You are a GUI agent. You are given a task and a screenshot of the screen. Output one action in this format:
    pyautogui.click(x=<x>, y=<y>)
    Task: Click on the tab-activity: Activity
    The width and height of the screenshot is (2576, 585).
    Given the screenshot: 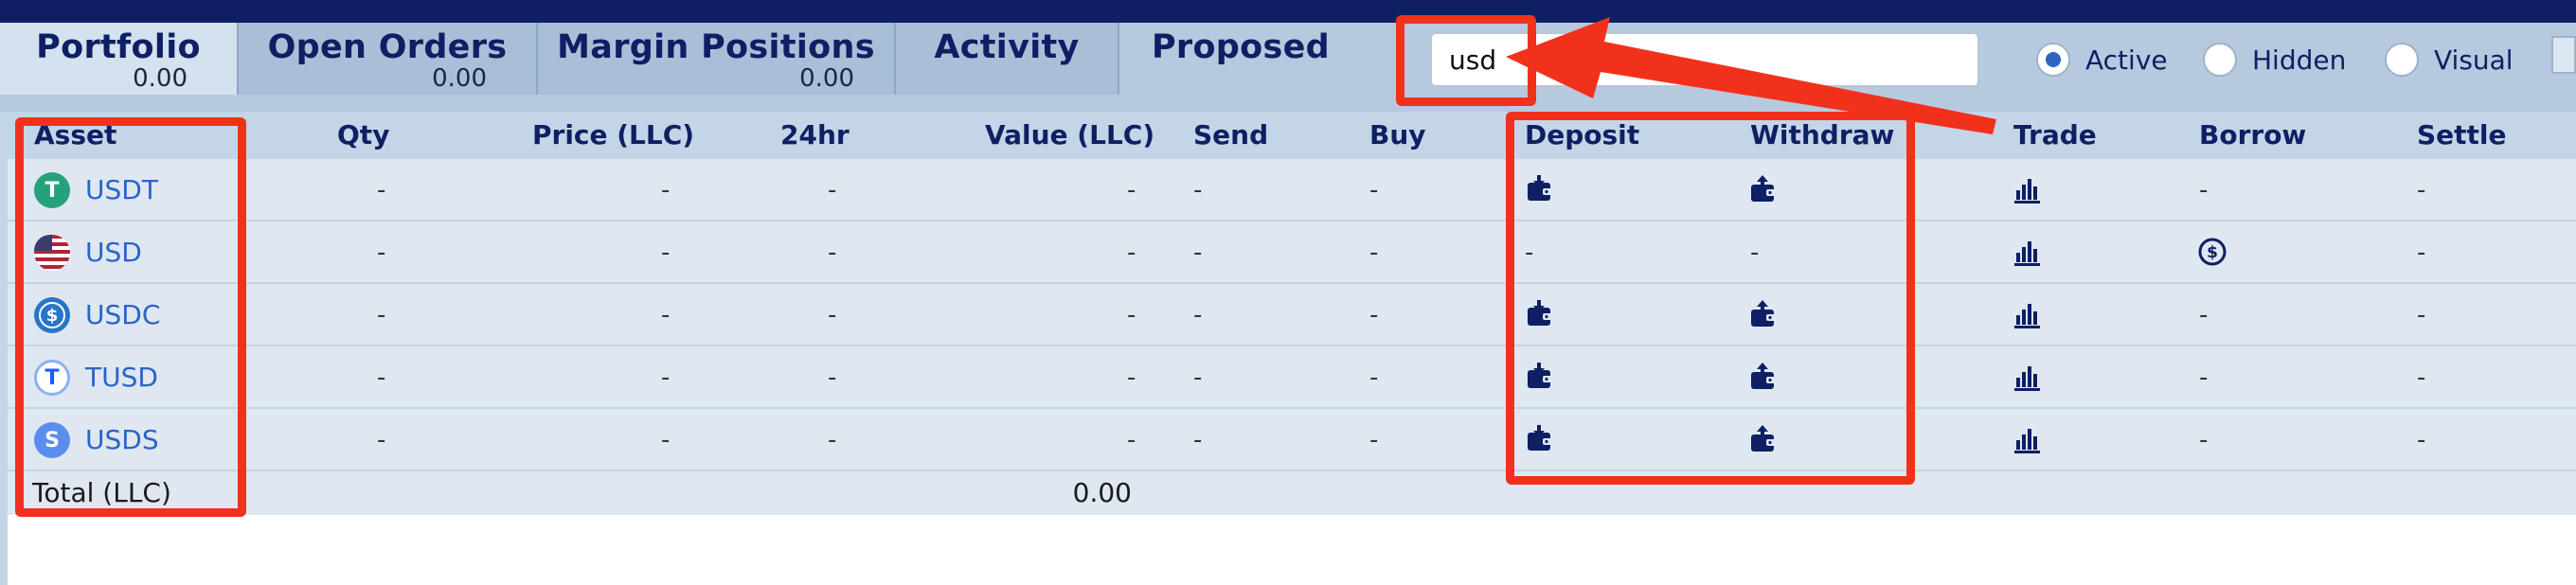 What is the action you would take?
    pyautogui.click(x=1007, y=59)
    